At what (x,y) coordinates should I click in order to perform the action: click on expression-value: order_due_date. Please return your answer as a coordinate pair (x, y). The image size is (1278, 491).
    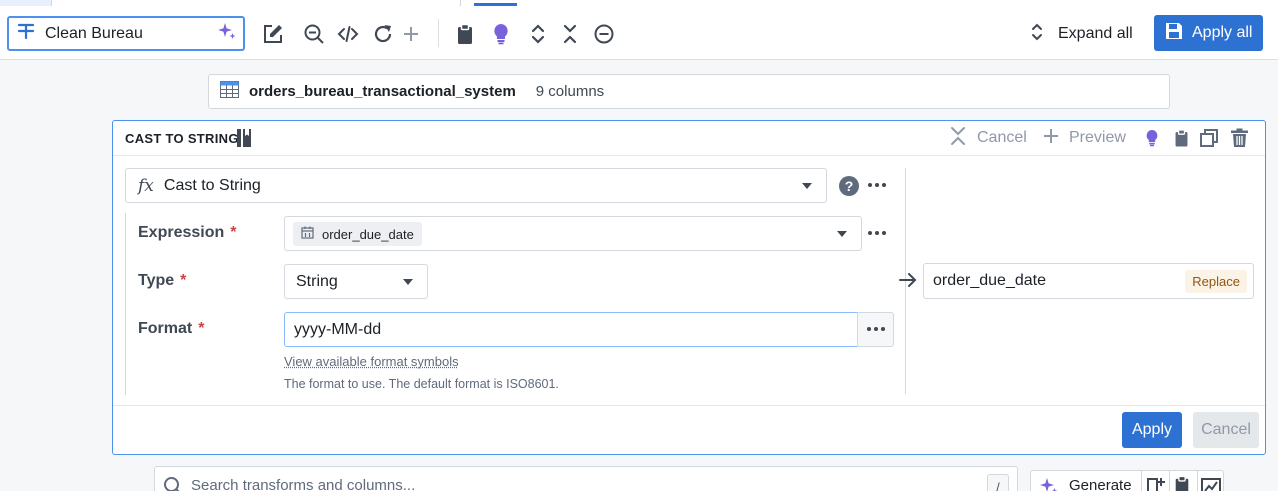
    Looking at the image, I should click on (368, 234).